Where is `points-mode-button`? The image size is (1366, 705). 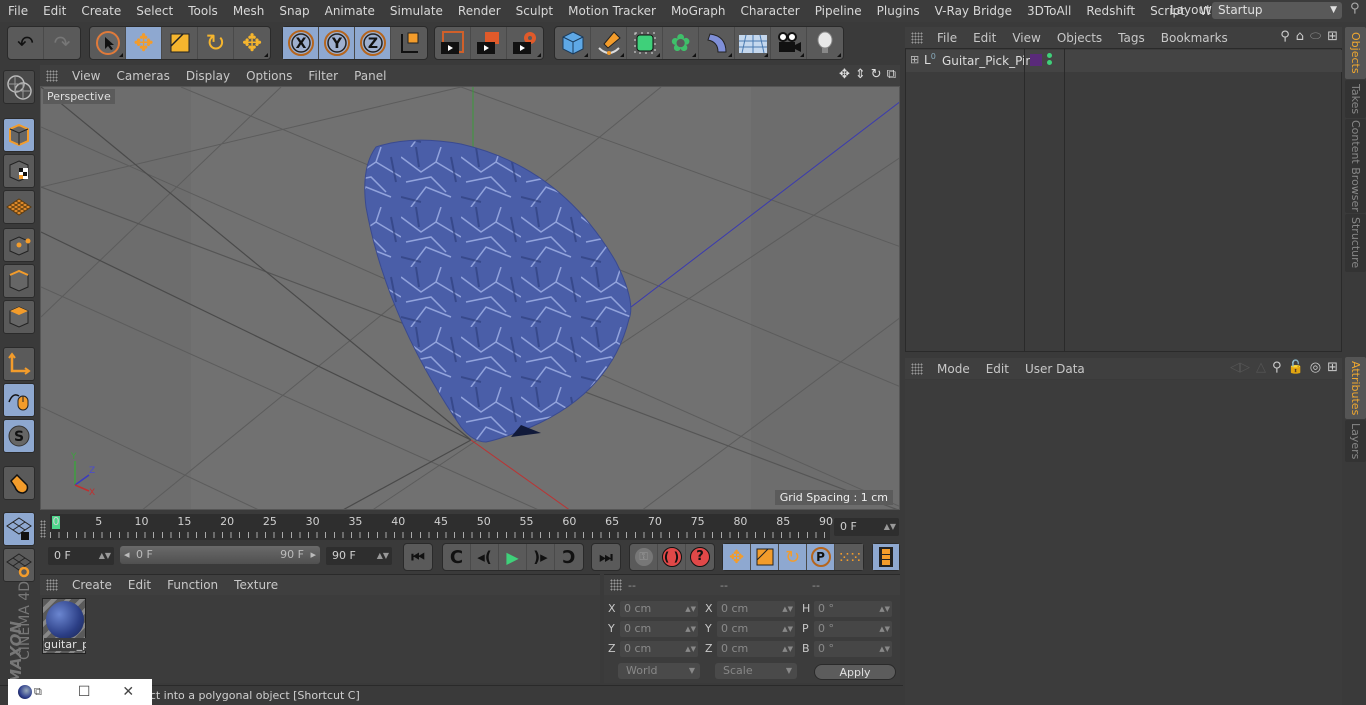
points-mode-button is located at coordinates (19, 245).